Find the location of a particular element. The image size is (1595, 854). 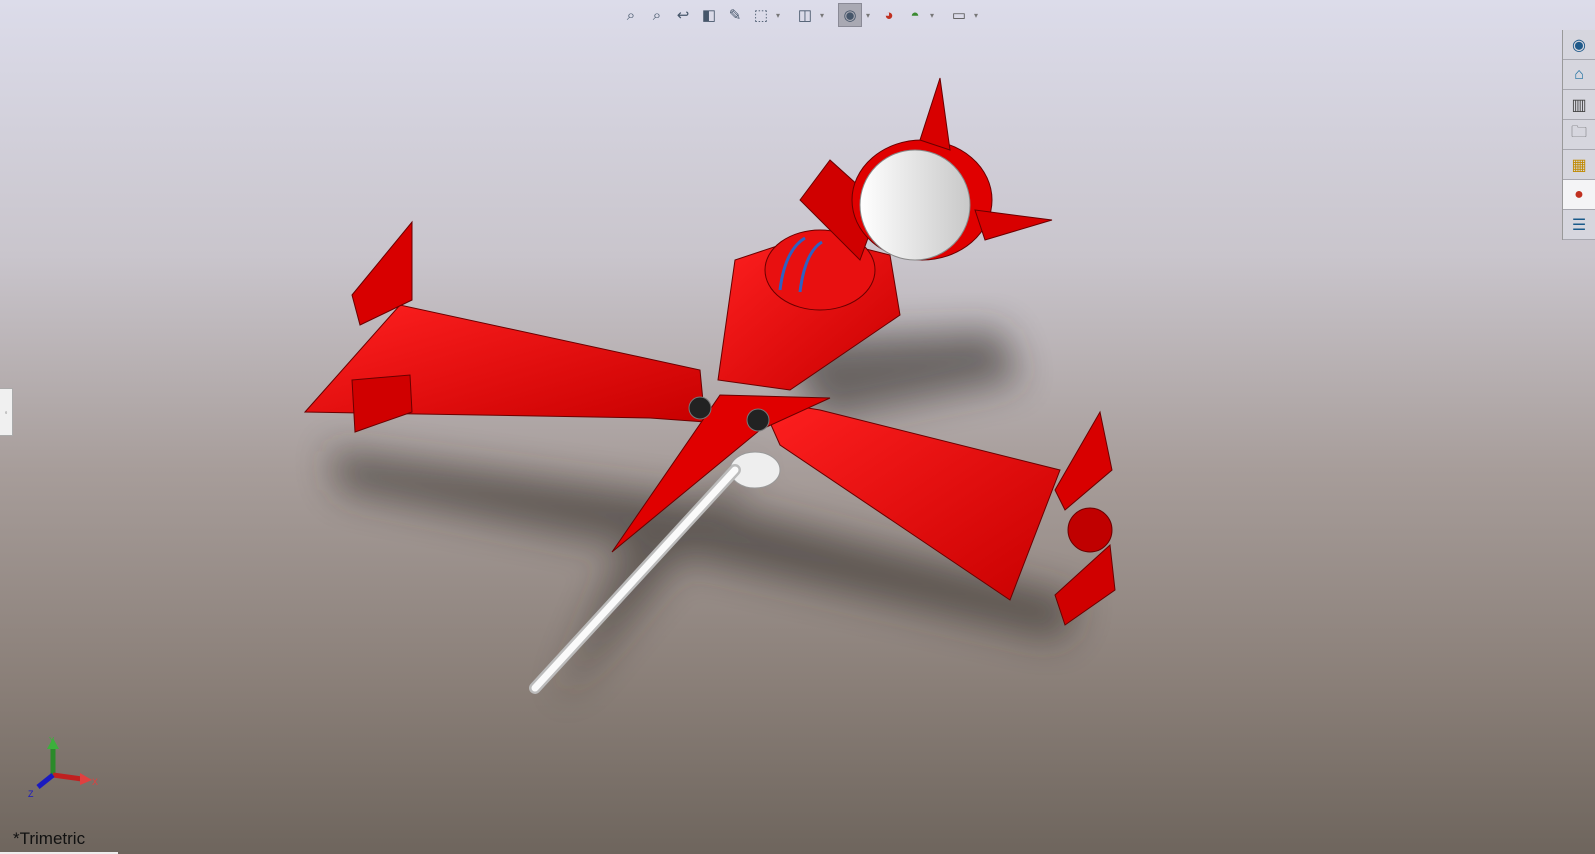

appearances-scenes-icon: ● is located at coordinates (1579, 195).